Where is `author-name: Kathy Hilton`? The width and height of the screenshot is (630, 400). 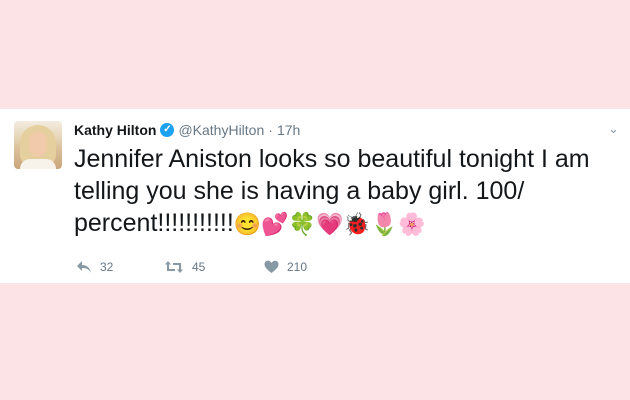
author-name: Kathy Hilton is located at coordinates (115, 130).